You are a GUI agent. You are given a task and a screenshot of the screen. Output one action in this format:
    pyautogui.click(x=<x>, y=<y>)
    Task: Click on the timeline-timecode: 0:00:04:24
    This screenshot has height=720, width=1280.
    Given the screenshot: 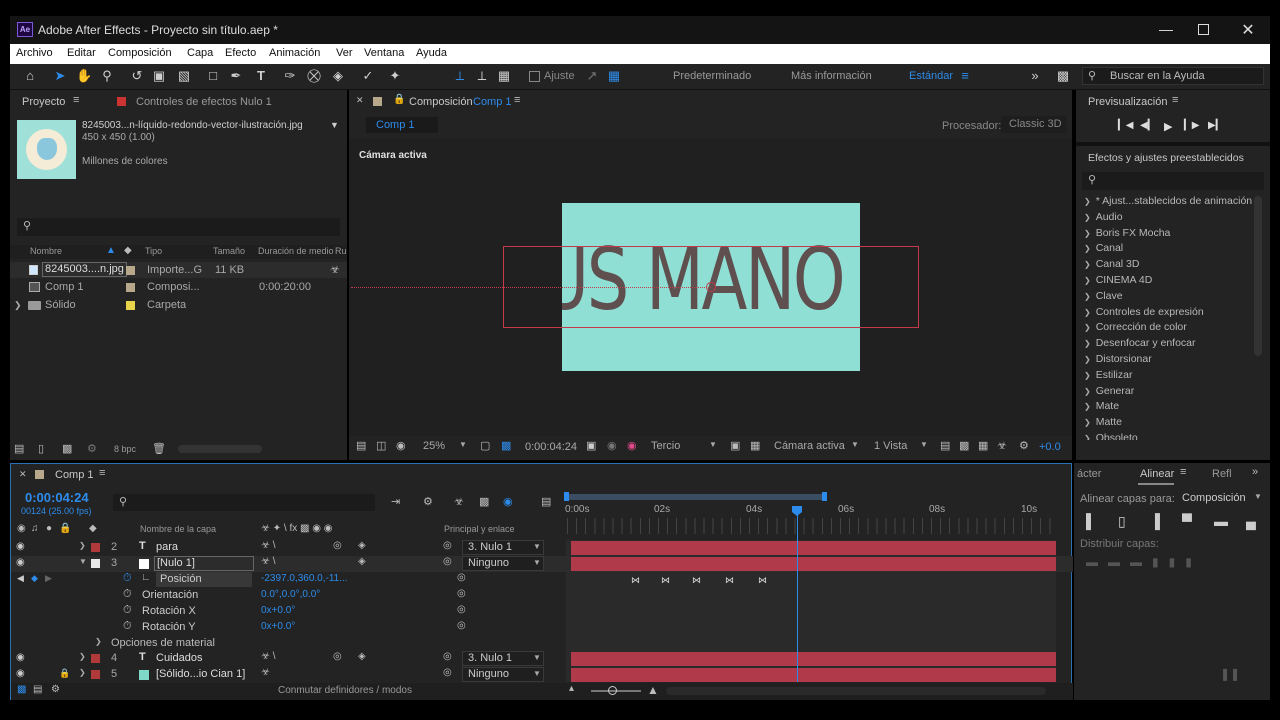 What is the action you would take?
    pyautogui.click(x=57, y=497)
    